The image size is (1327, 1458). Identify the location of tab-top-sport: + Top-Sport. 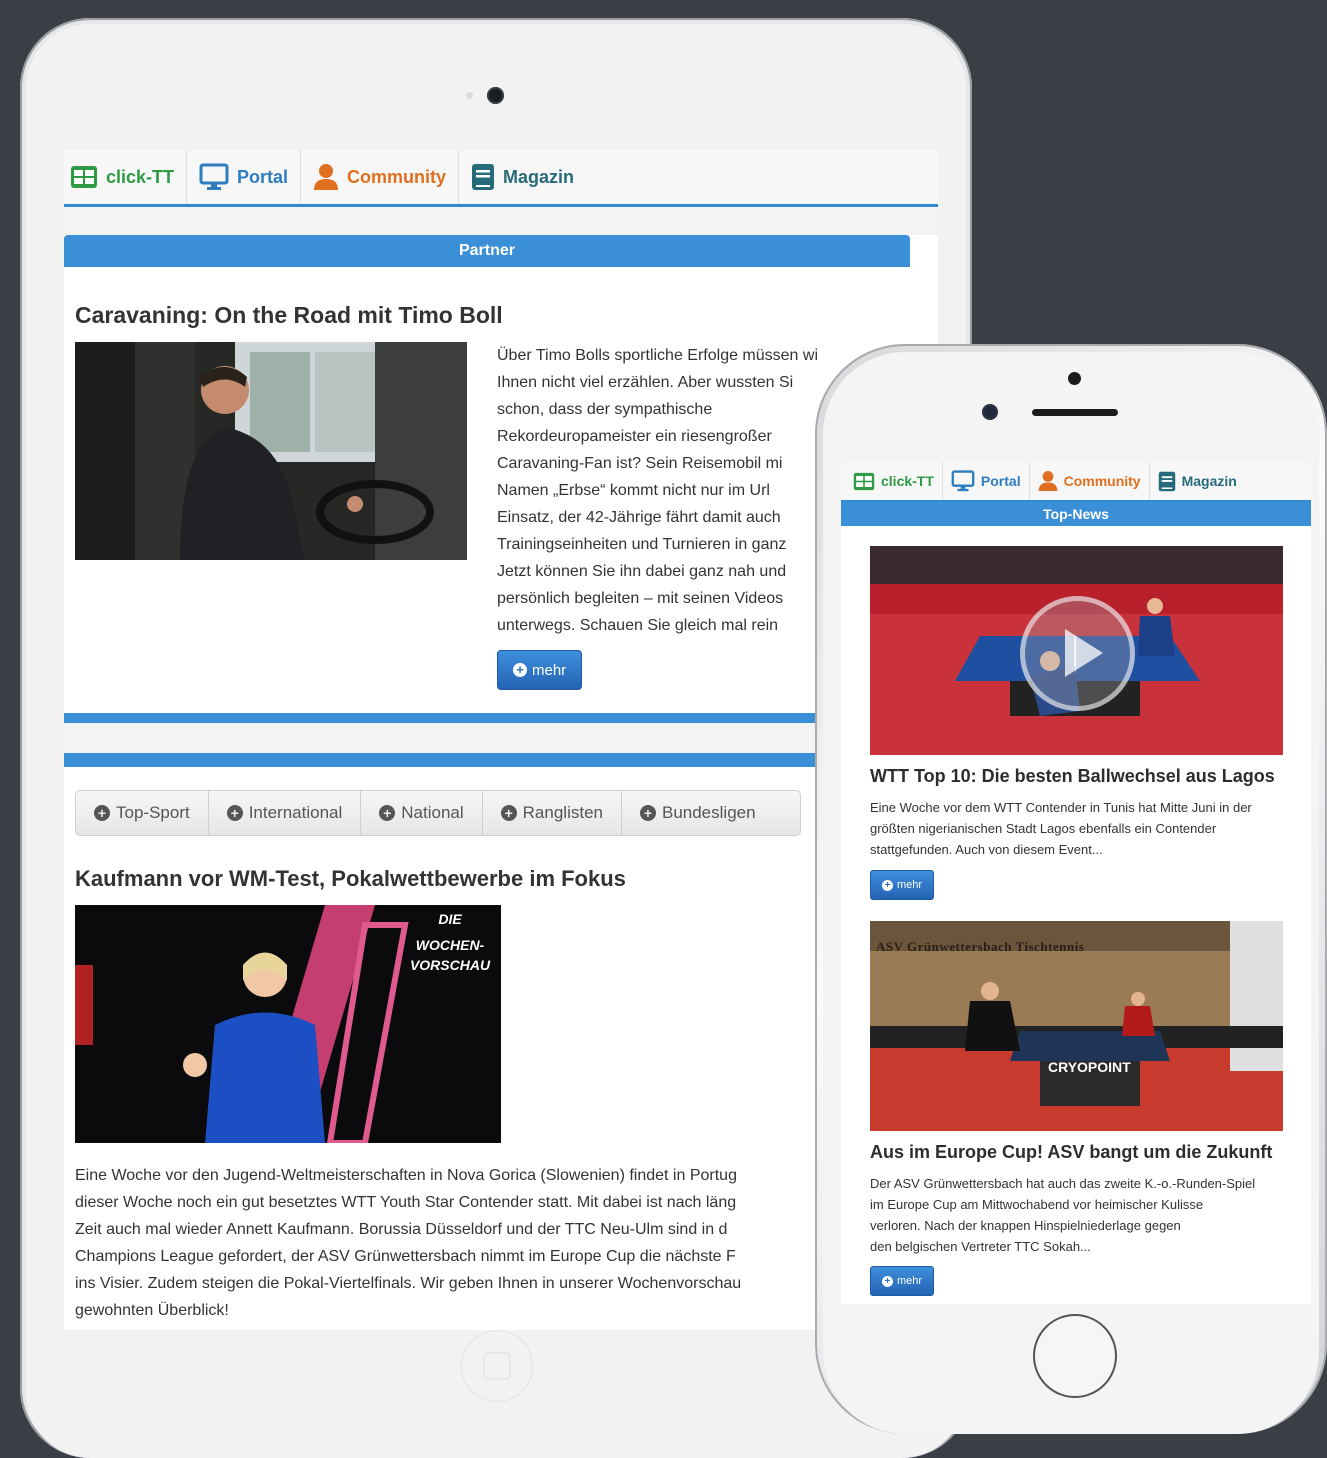
(142, 813).